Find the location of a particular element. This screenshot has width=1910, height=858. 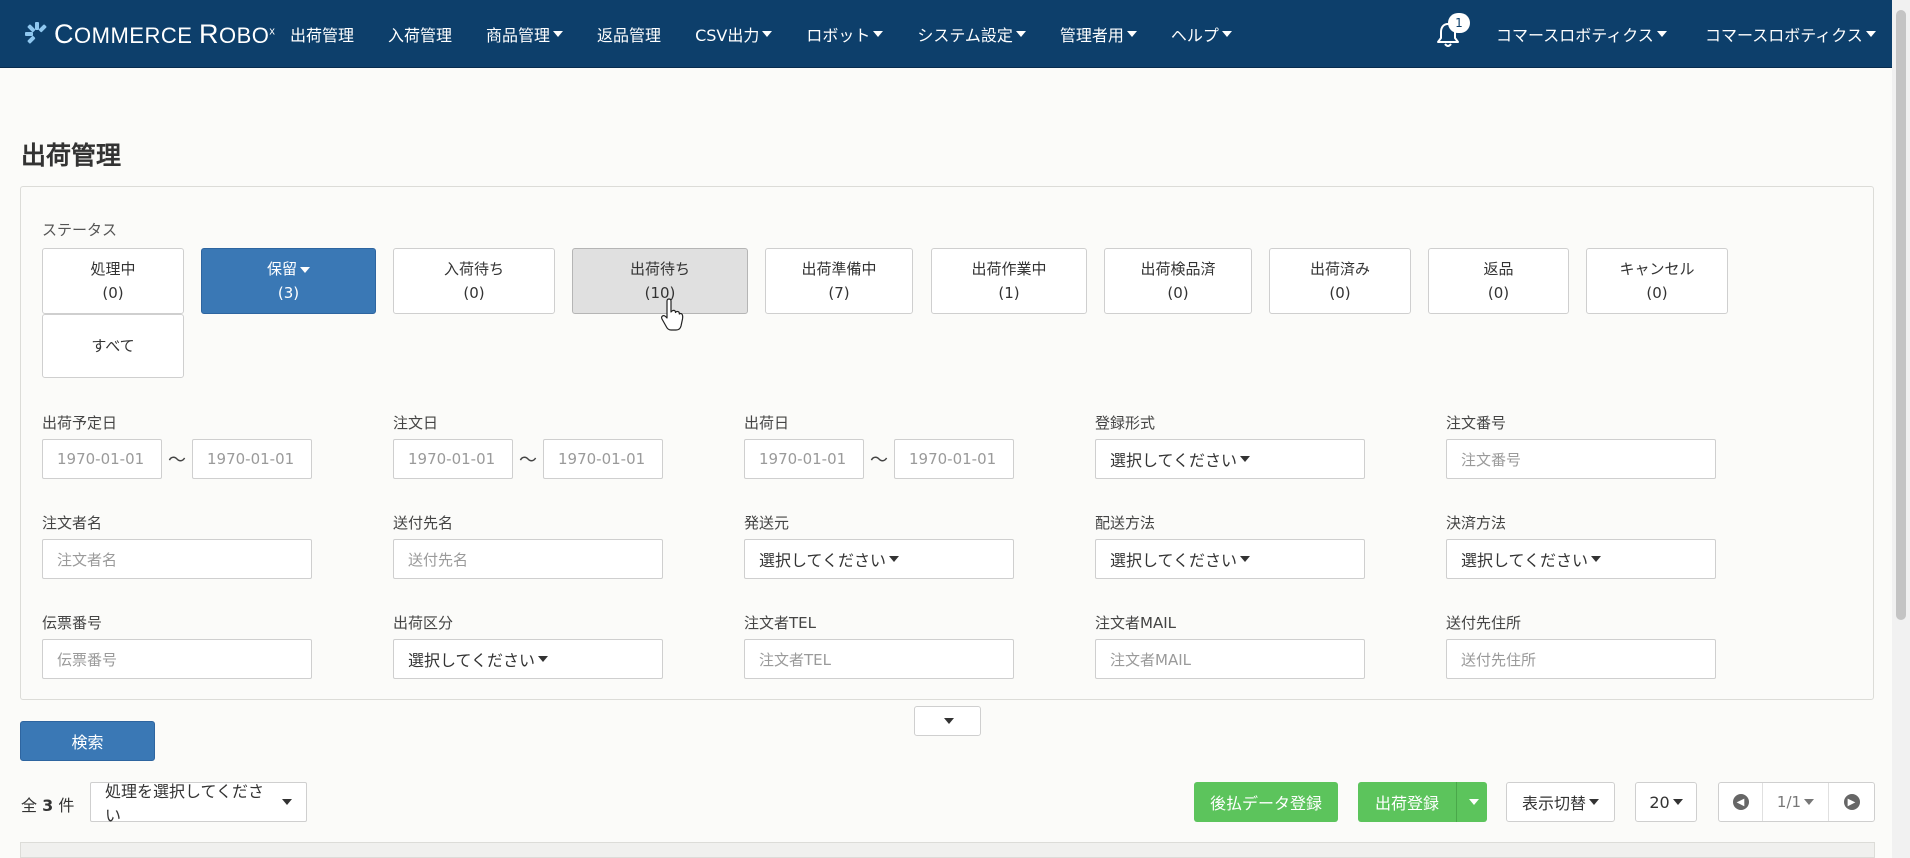

recipient-name-input: 送付先名 is located at coordinates (528, 559).